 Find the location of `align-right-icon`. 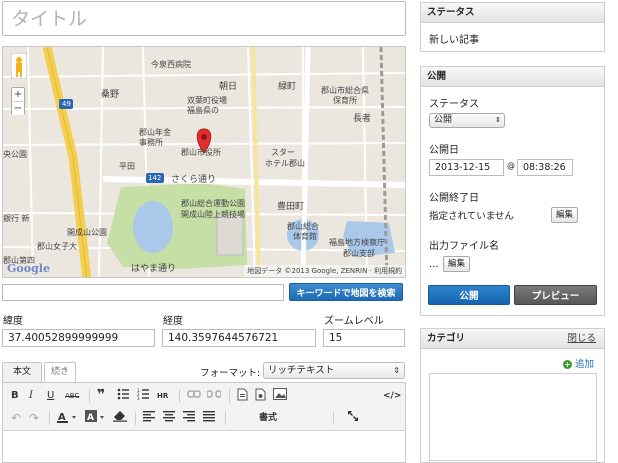

align-right-icon is located at coordinates (189, 418).